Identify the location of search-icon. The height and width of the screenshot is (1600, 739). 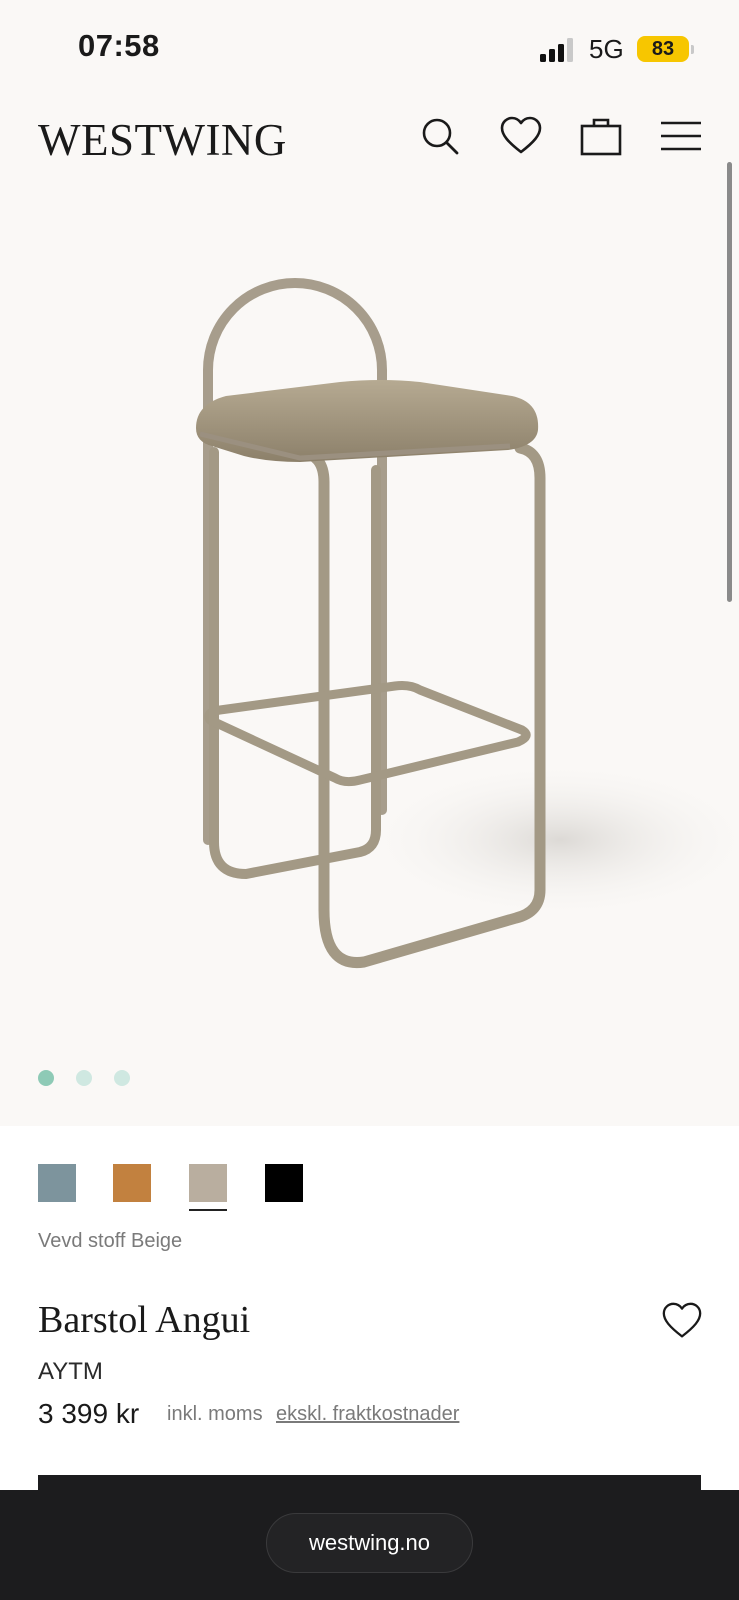
(441, 137).